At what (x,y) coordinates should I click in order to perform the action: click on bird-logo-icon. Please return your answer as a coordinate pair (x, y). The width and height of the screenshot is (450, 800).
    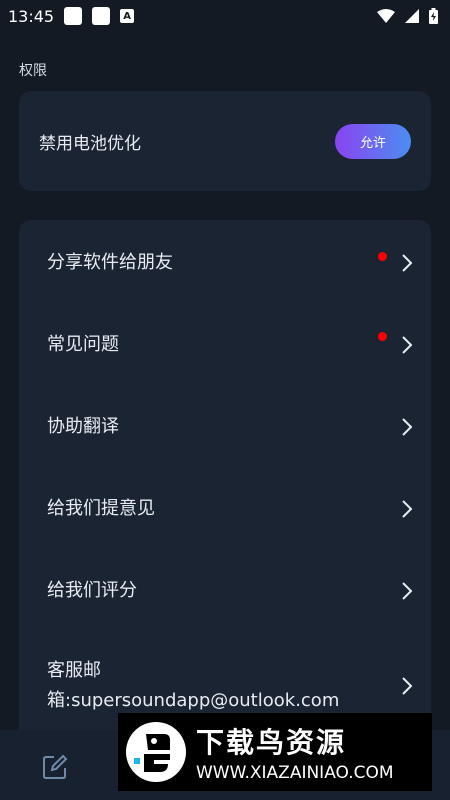
    Looking at the image, I should click on (156, 752).